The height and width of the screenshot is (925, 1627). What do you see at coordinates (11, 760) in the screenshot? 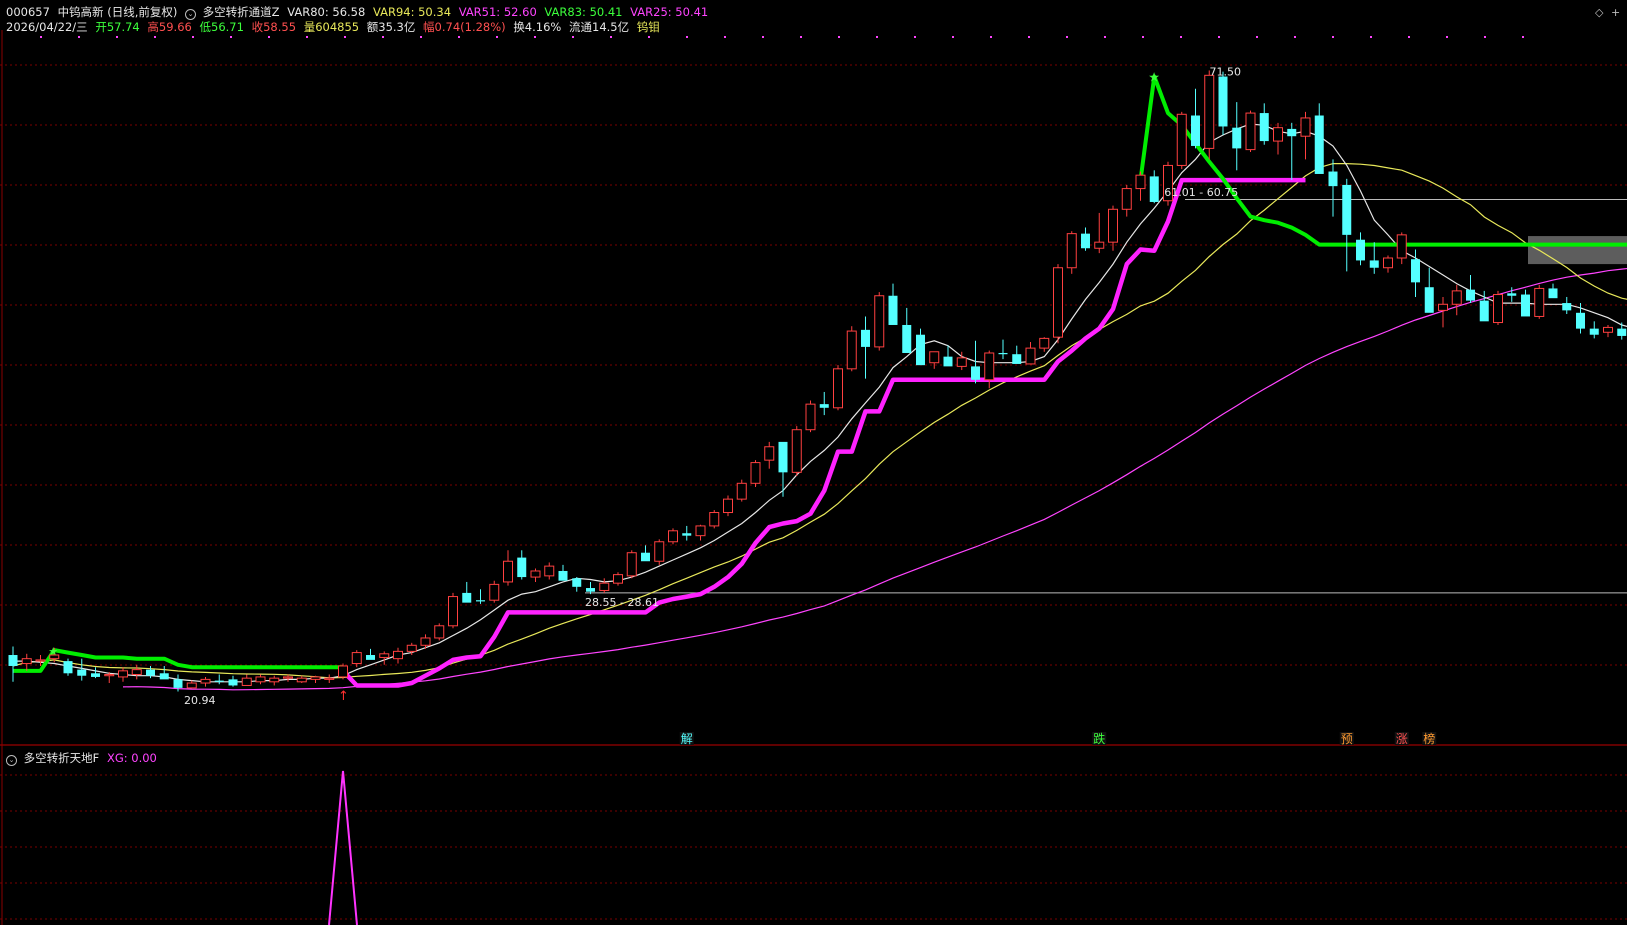
I see `sub-indicator-toggle-icon: ⌄` at bounding box center [11, 760].